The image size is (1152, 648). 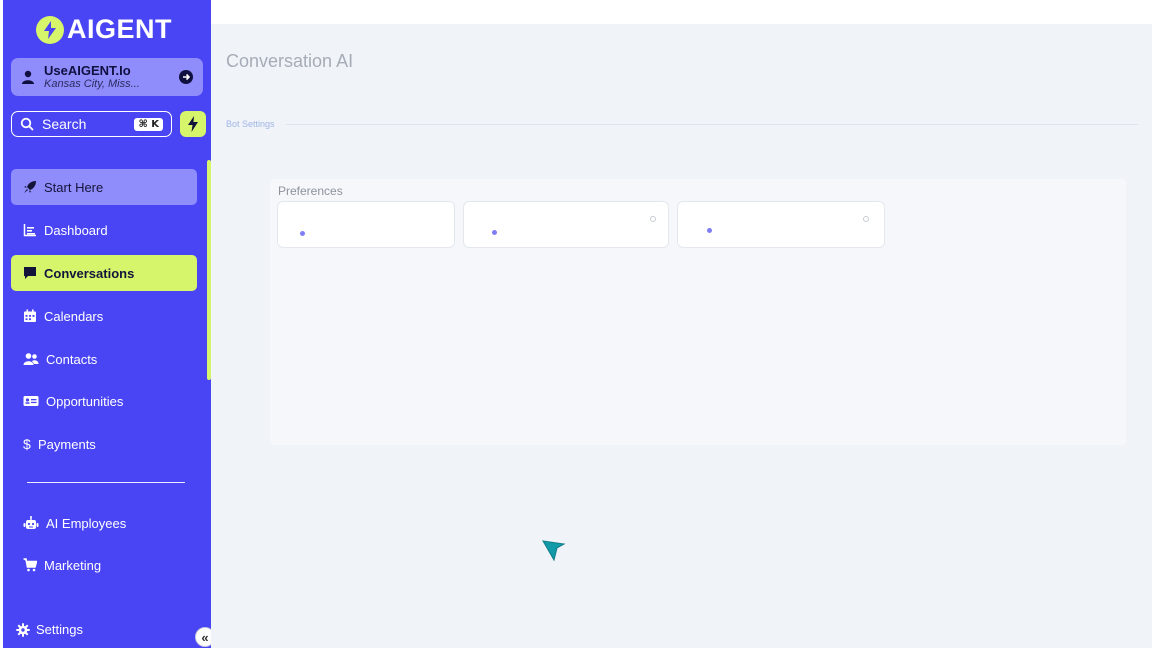 What do you see at coordinates (27, 124) in the screenshot?
I see `search-icon` at bounding box center [27, 124].